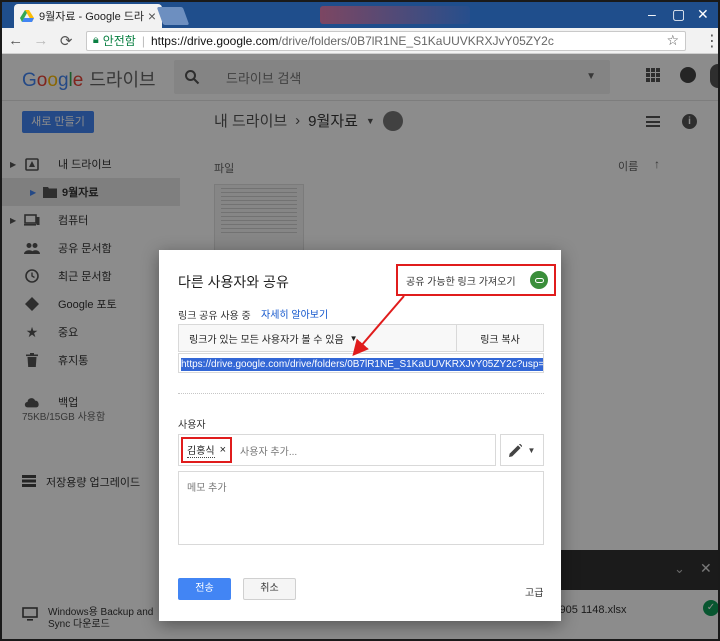 The width and height of the screenshot is (720, 641). What do you see at coordinates (294, 313) in the screenshot?
I see `learn-more-link: 자세히 알아보기` at bounding box center [294, 313].